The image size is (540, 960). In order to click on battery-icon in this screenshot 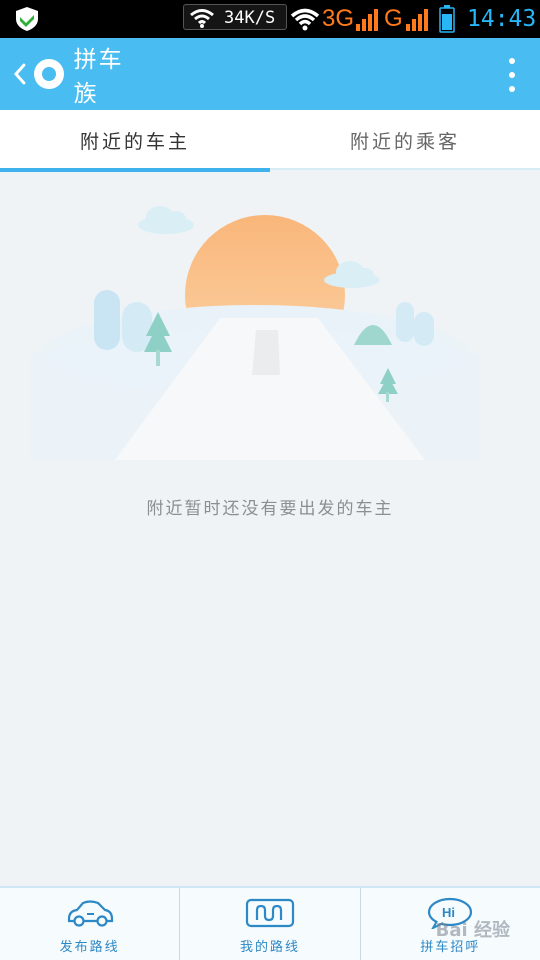, I will do `click(447, 19)`.